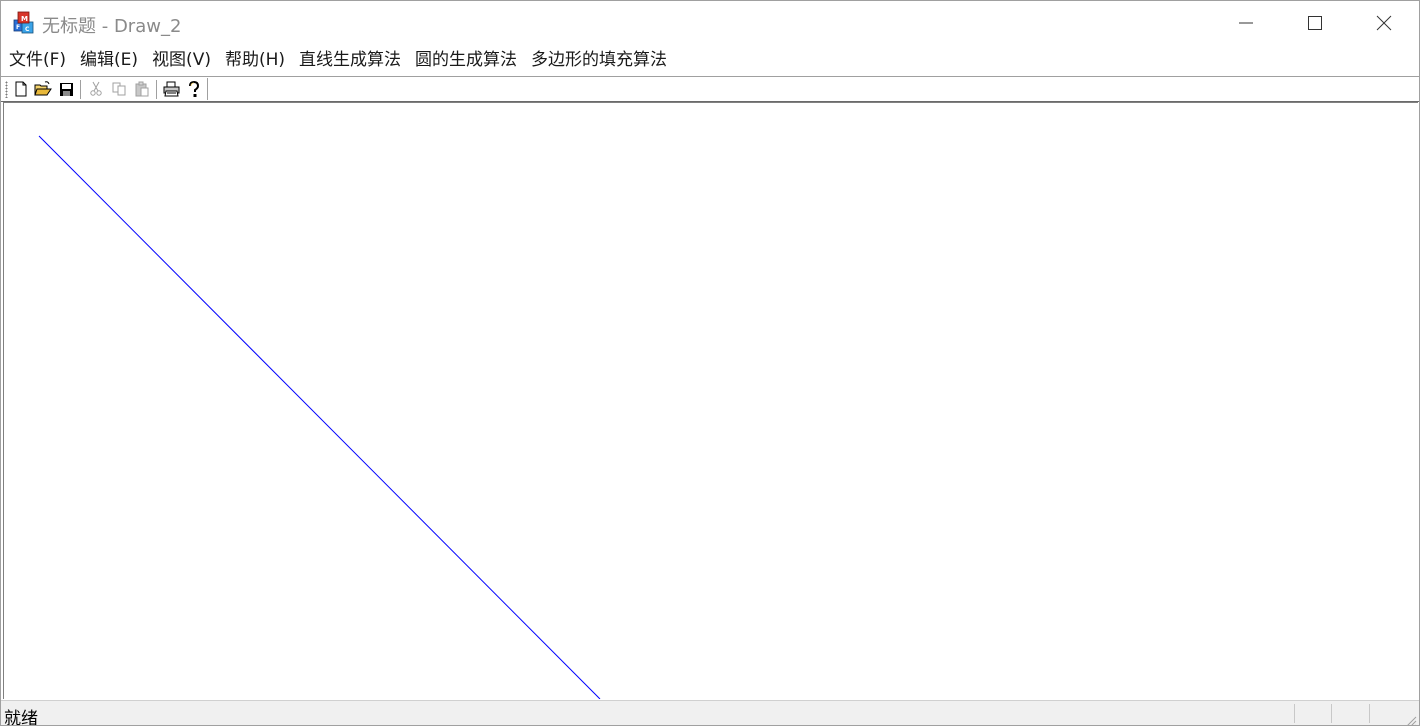 This screenshot has height=726, width=1420. Describe the element at coordinates (466, 60) in the screenshot. I see `menu-circle-algorithms: 圆的生成算法` at that location.